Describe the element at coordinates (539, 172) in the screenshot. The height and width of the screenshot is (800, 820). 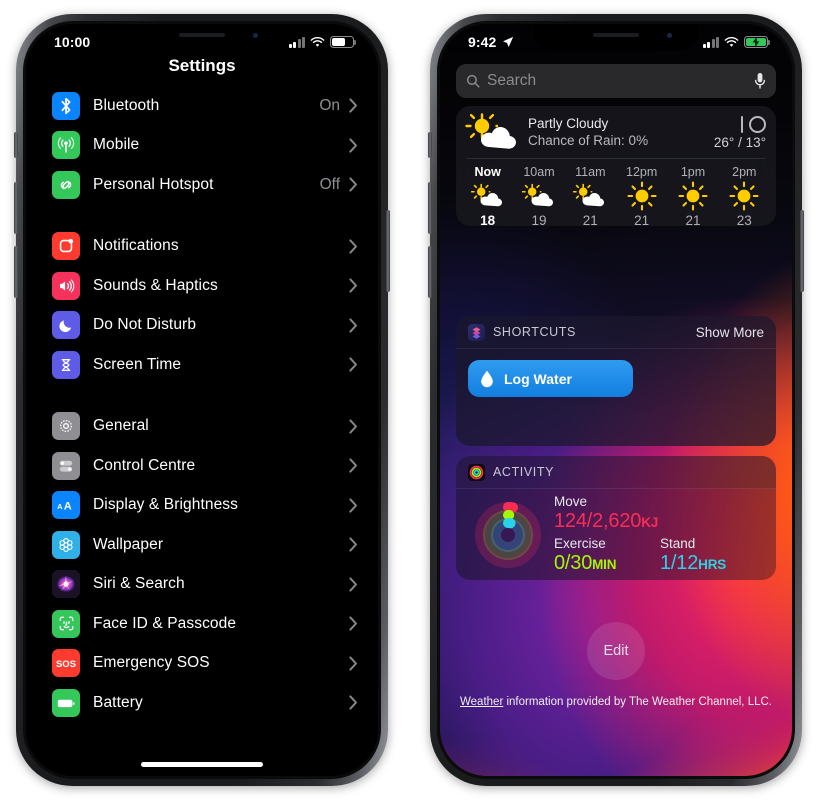
I see `hour-label: 10am` at that location.